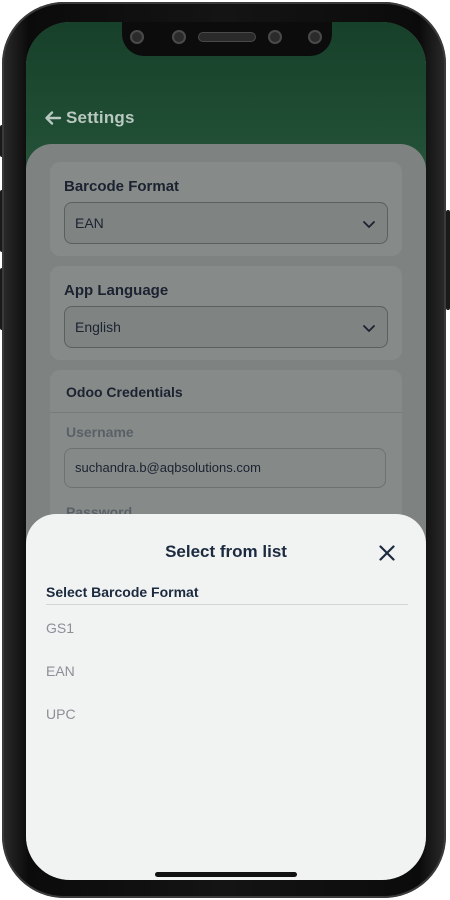 This screenshot has height=900, width=450. I want to click on home-indicator, so click(226, 874).